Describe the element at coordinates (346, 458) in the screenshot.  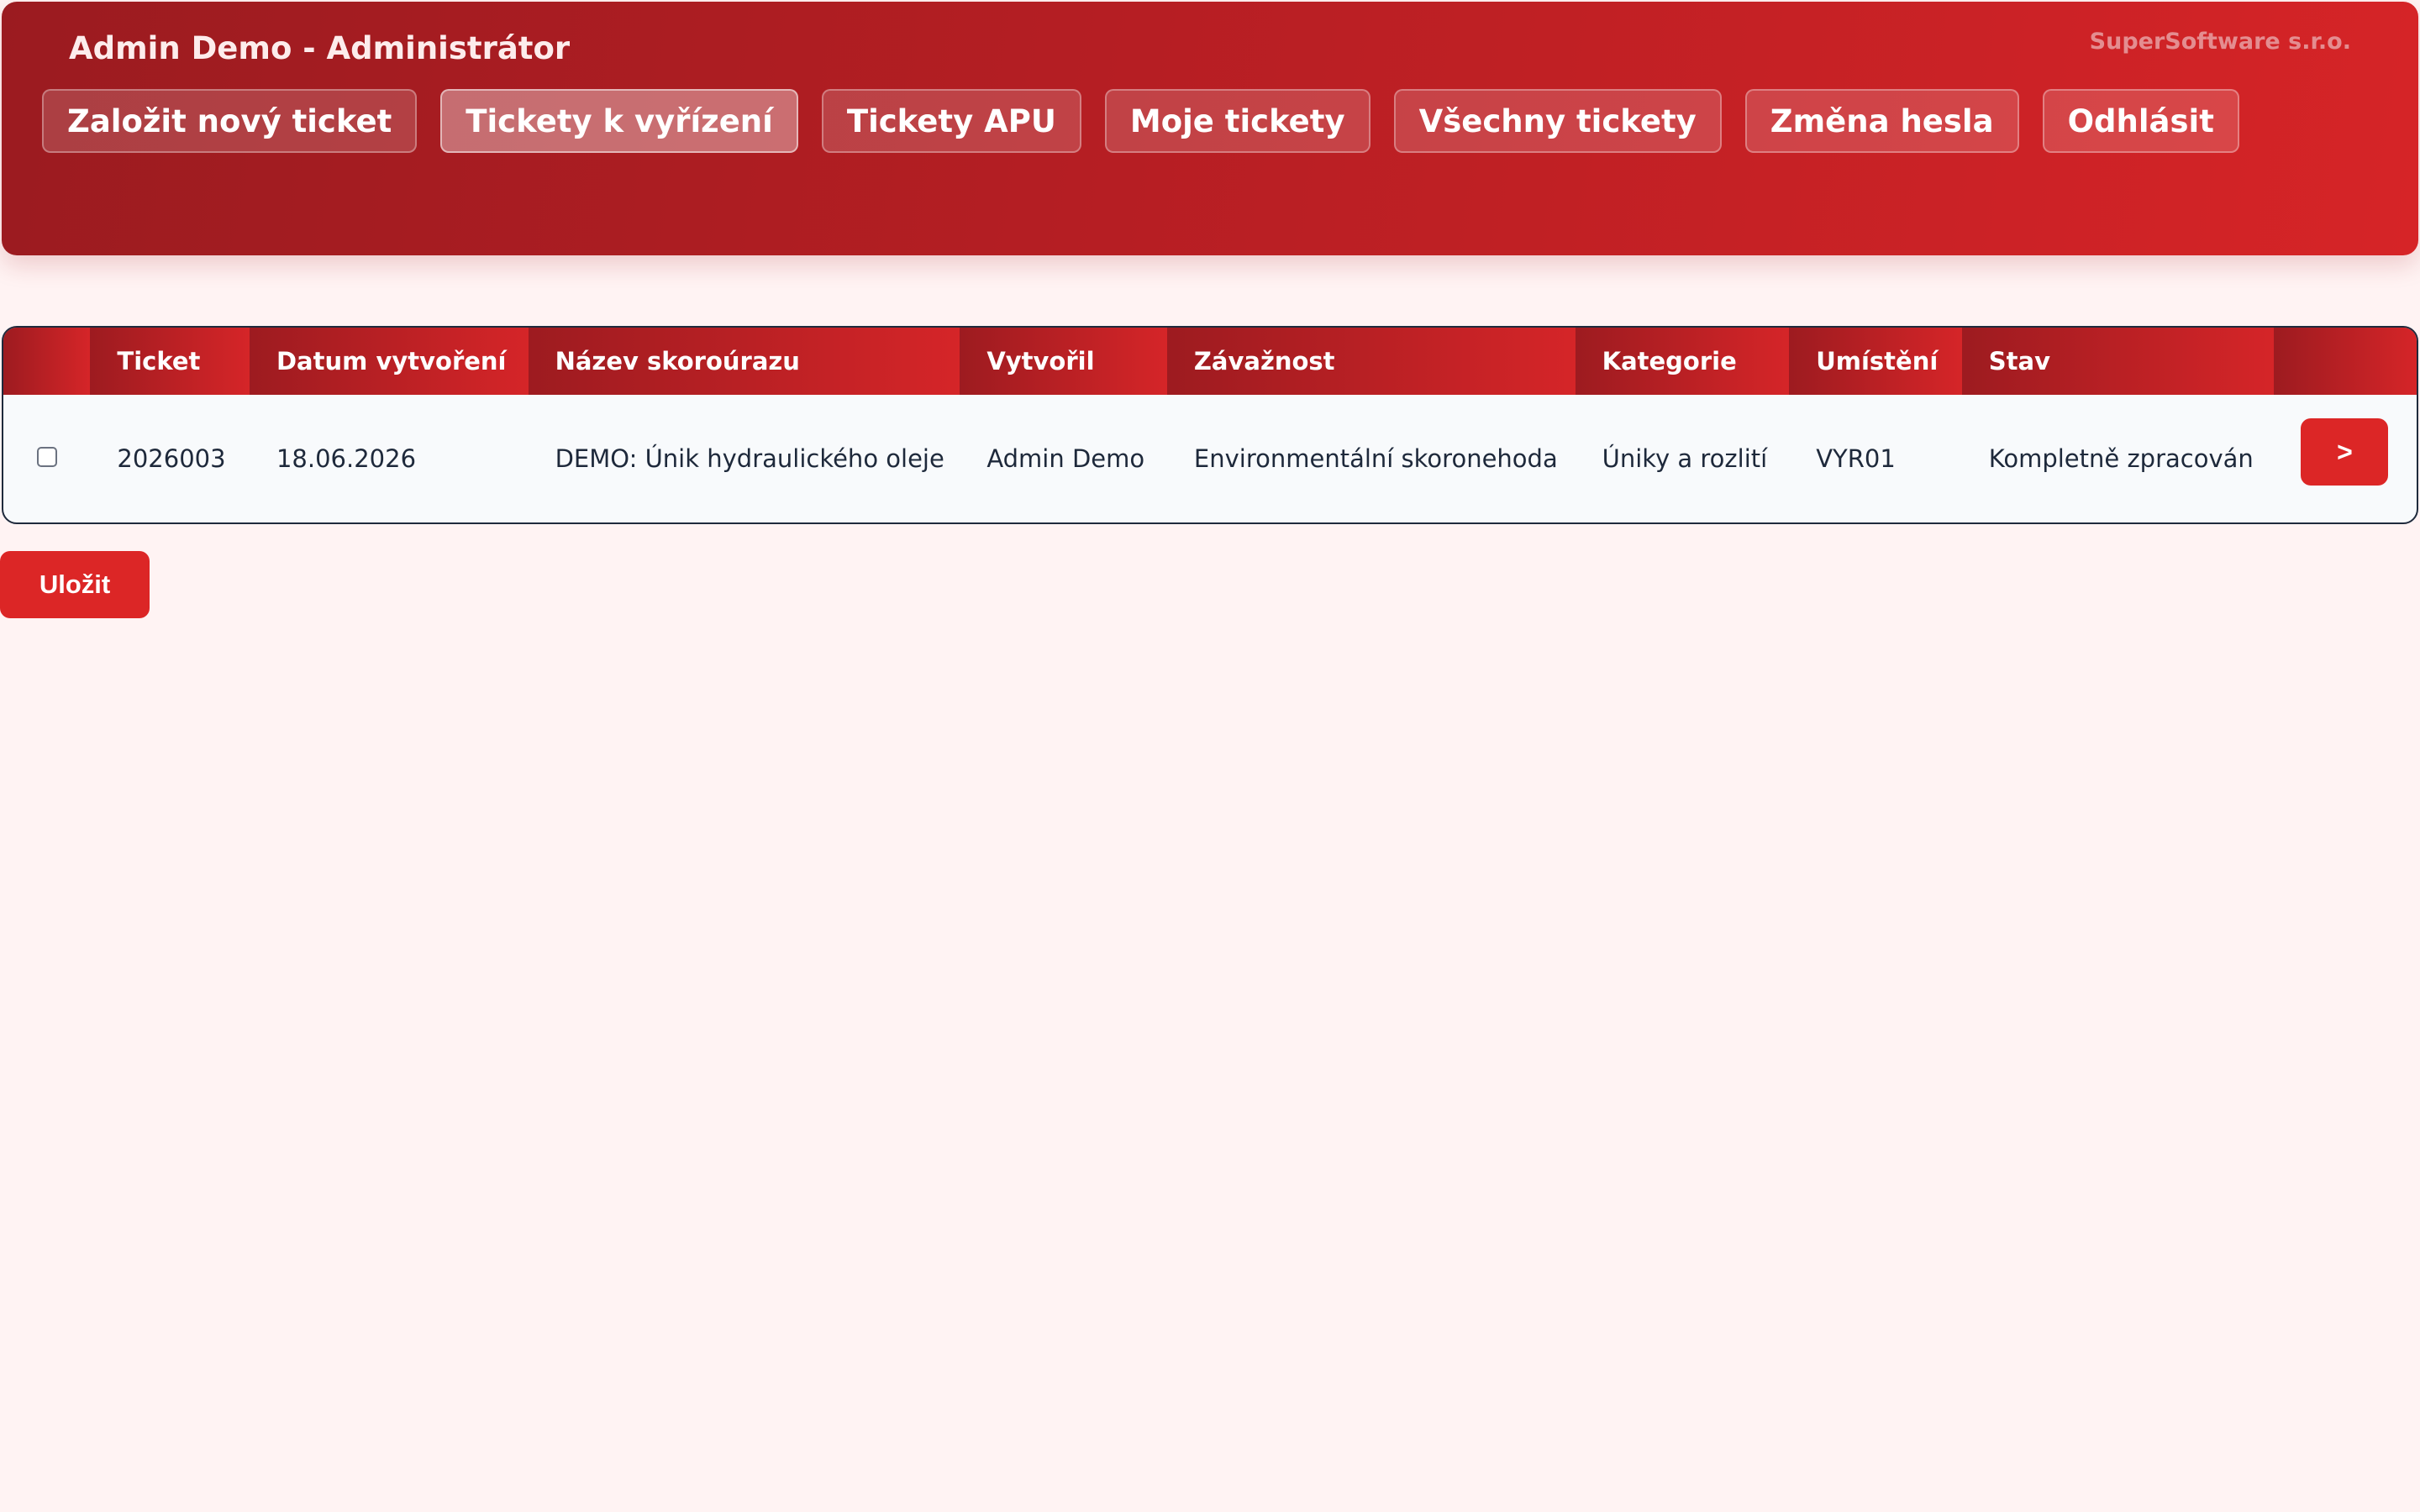
I see `cell-date: 18.06.2026` at that location.